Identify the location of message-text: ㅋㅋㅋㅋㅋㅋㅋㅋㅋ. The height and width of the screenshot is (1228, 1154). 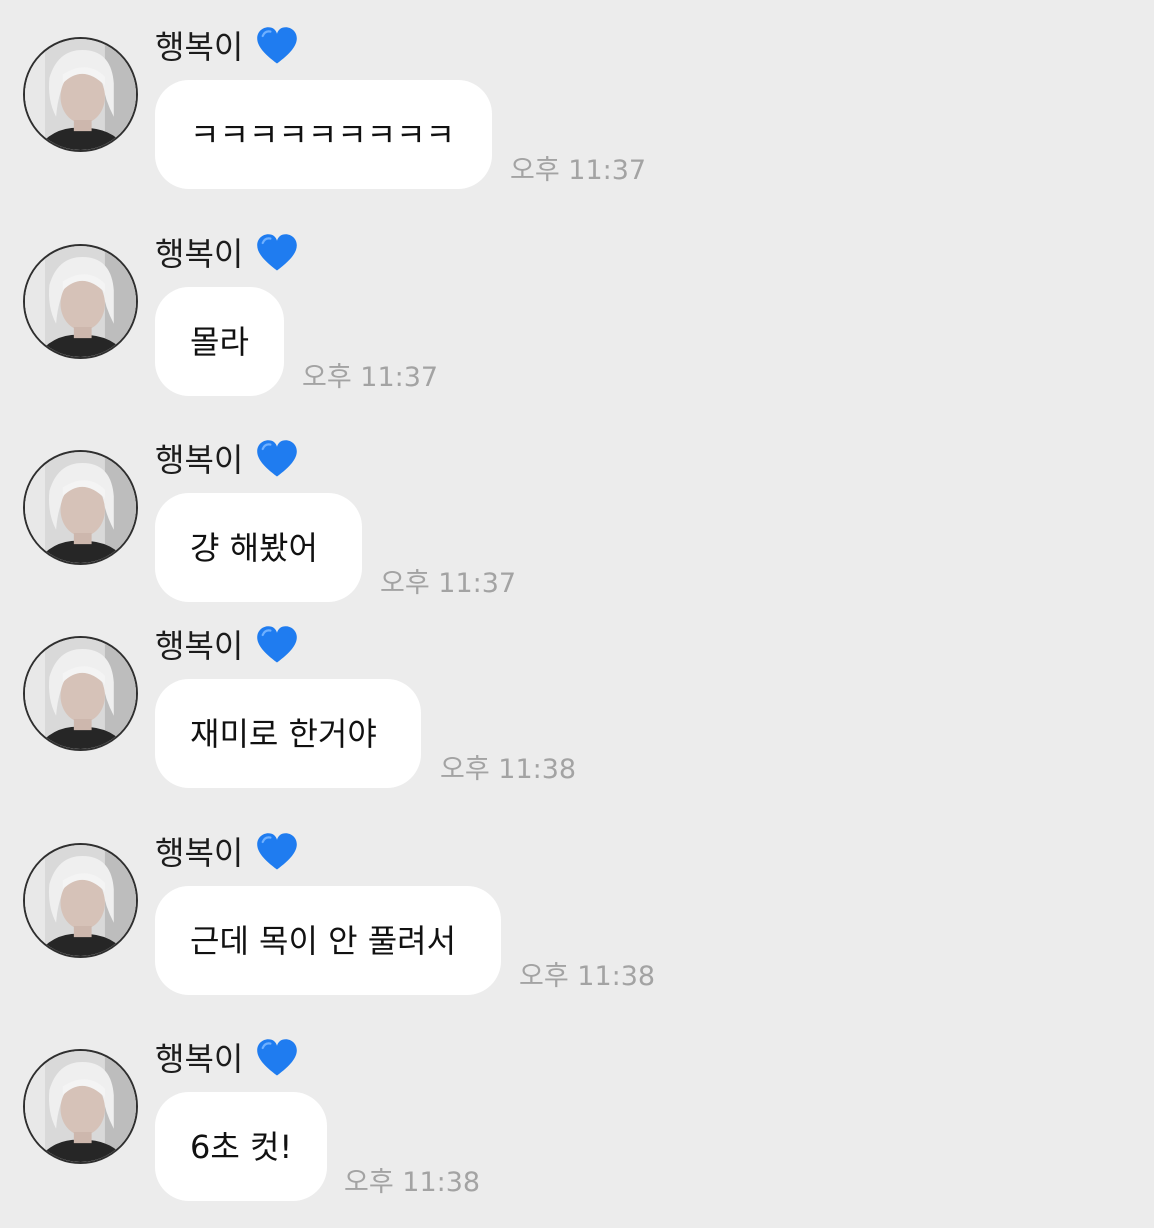
(322, 134).